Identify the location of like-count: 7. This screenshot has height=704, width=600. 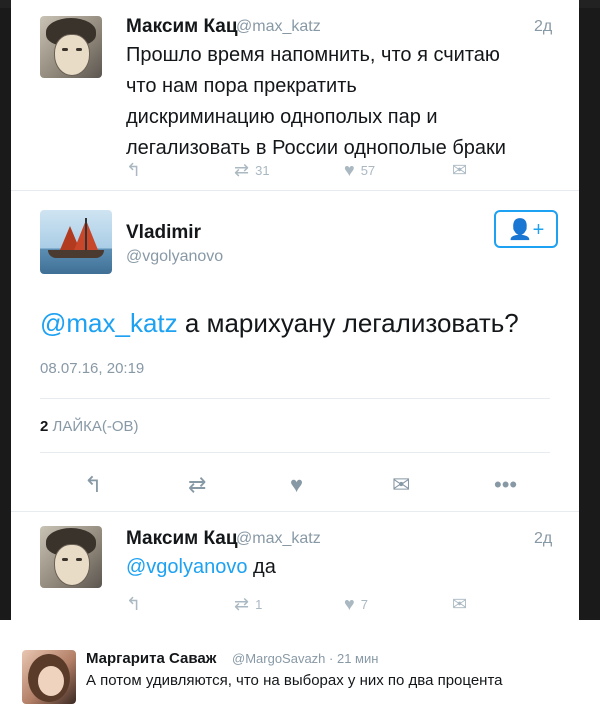
(364, 604).